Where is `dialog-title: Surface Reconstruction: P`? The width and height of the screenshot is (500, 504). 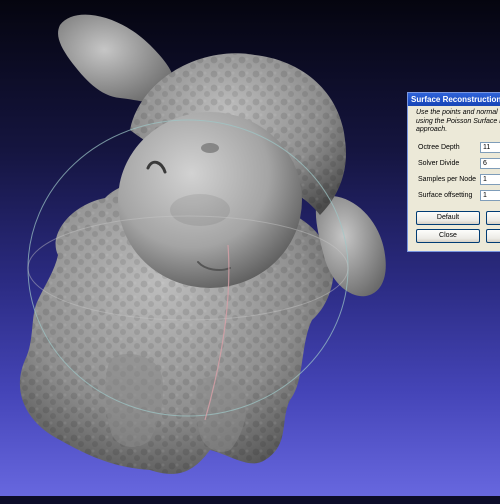
dialog-title: Surface Reconstruction: P is located at coordinates (454, 99).